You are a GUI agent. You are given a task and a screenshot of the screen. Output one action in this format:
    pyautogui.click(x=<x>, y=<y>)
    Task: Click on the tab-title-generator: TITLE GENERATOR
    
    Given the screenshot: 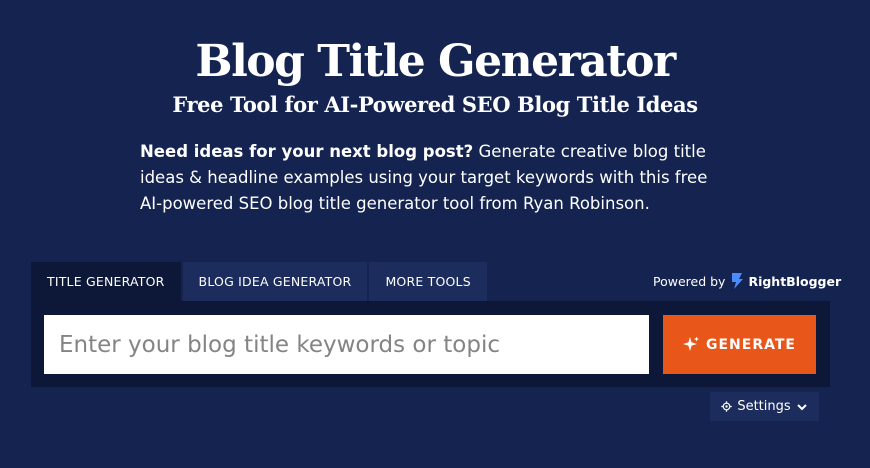 What is the action you would take?
    pyautogui.click(x=106, y=281)
    